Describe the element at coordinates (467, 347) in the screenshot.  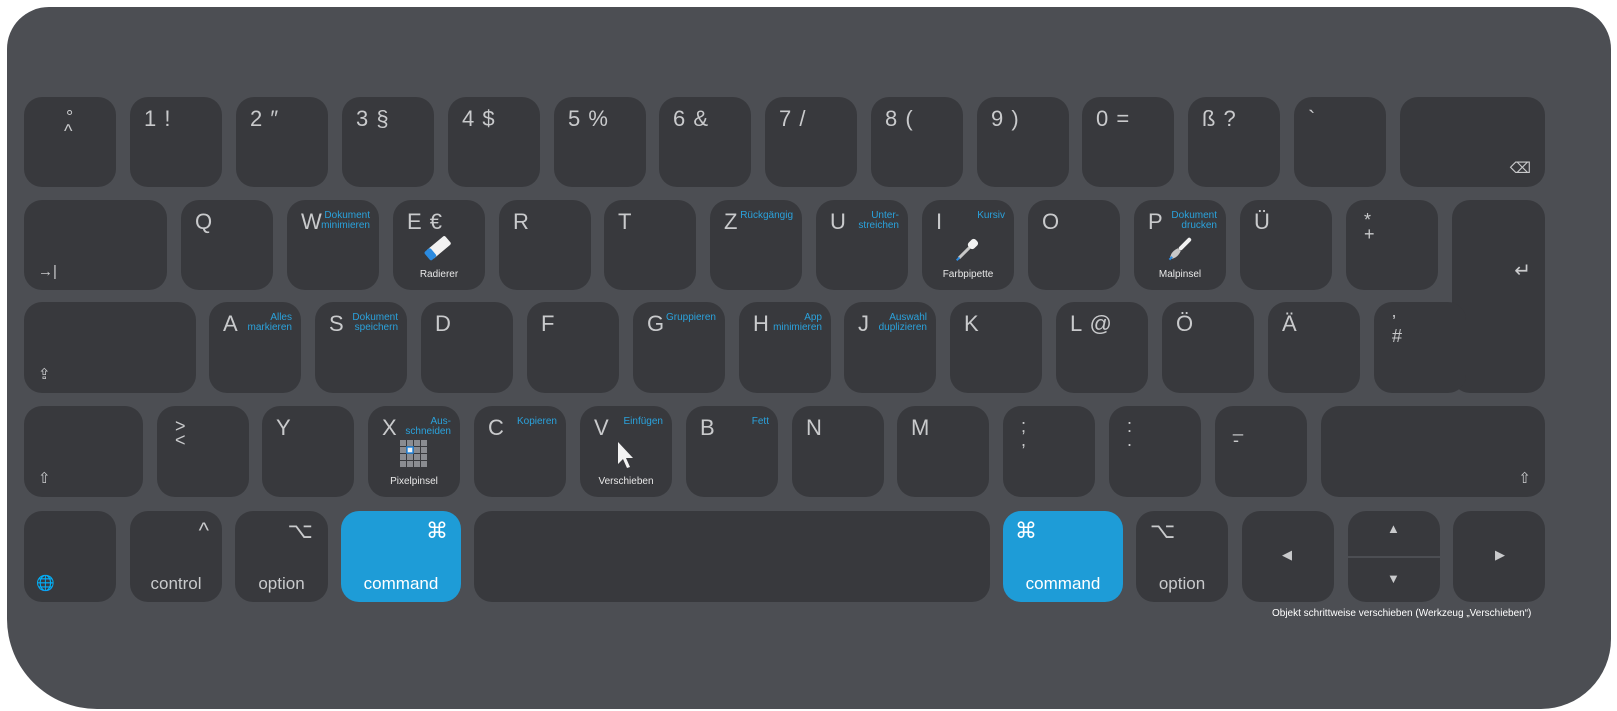
I see `key-d: D` at that location.